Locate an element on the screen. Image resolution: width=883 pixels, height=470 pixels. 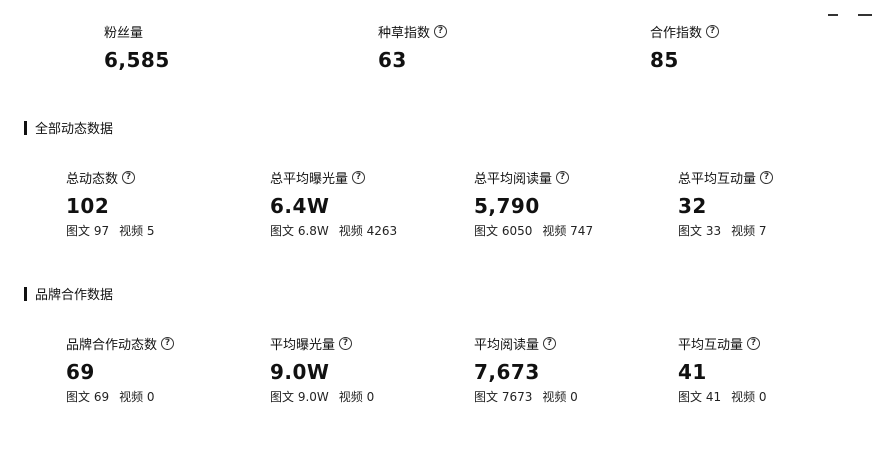
metric-label: 合作指数 ? is located at coordinates (685, 31).